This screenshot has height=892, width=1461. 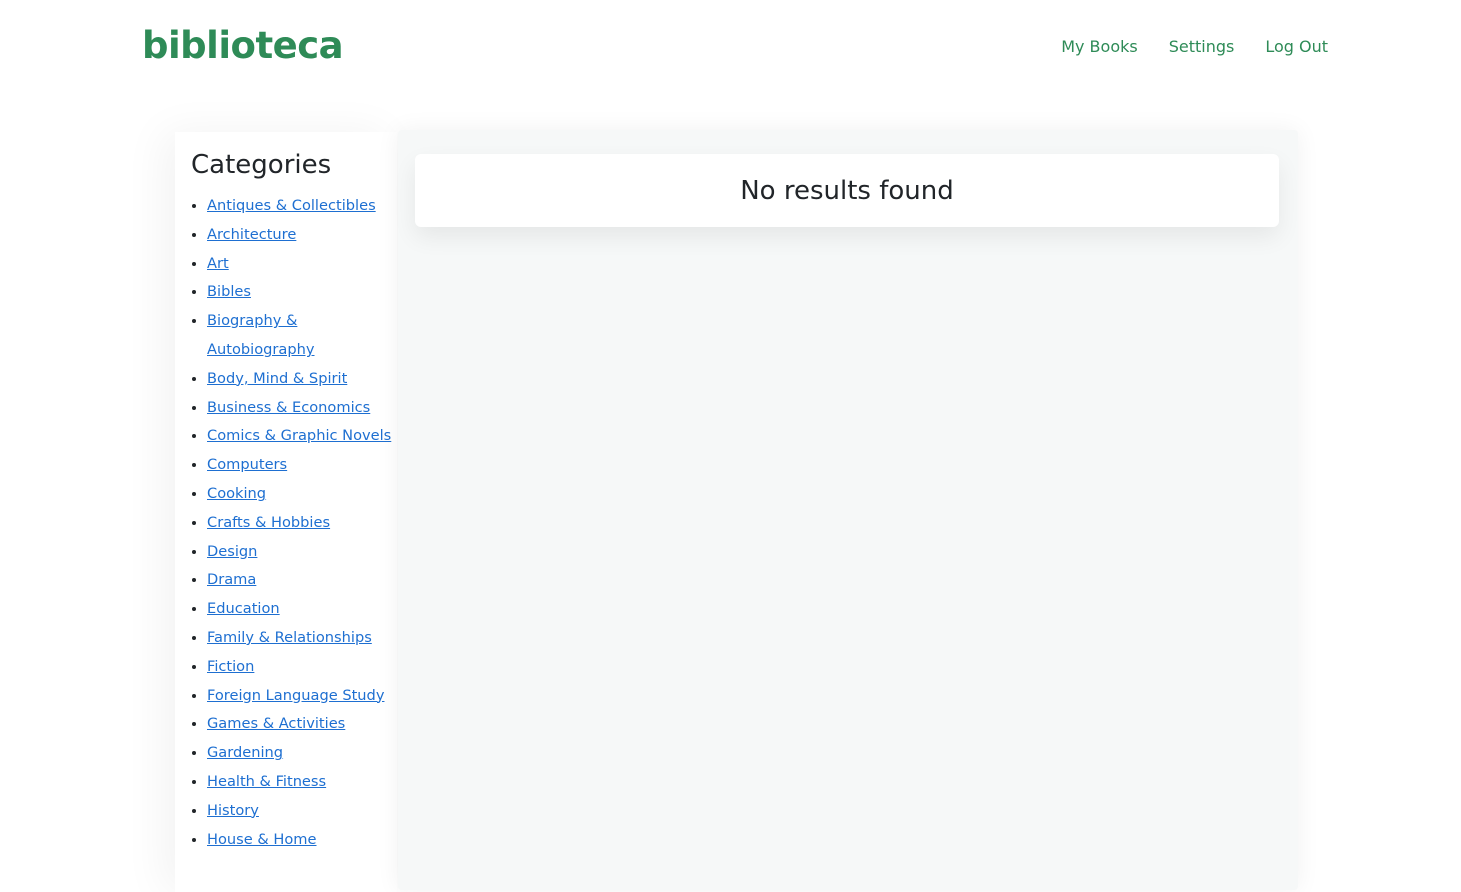 I want to click on category-link: Crafts & Hobbies, so click(x=268, y=522).